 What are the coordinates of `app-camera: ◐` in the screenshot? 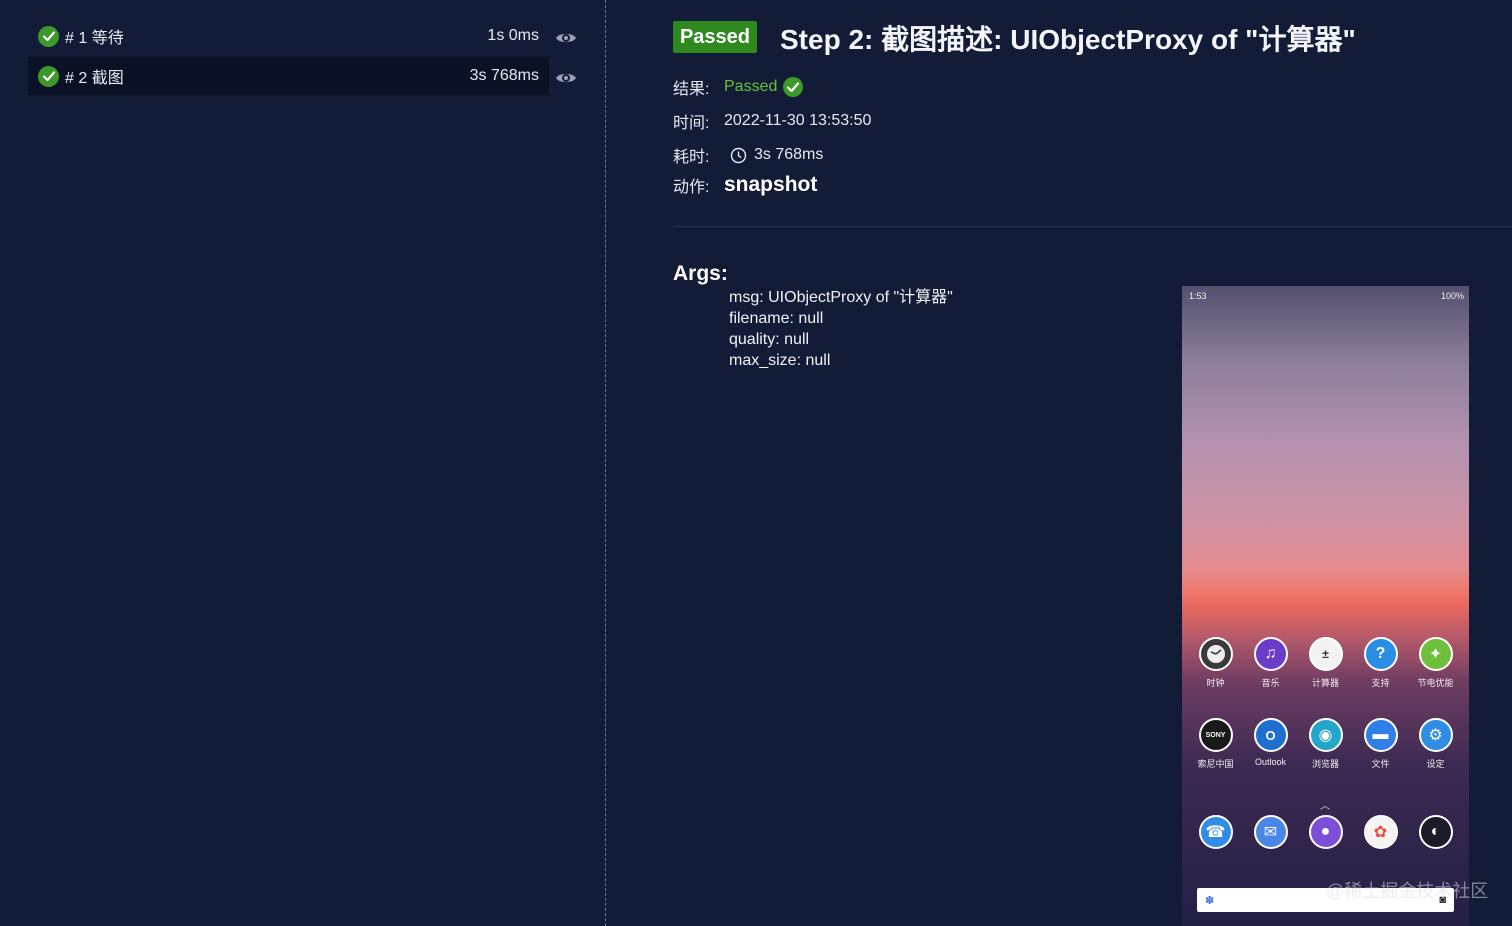 It's located at (1436, 832).